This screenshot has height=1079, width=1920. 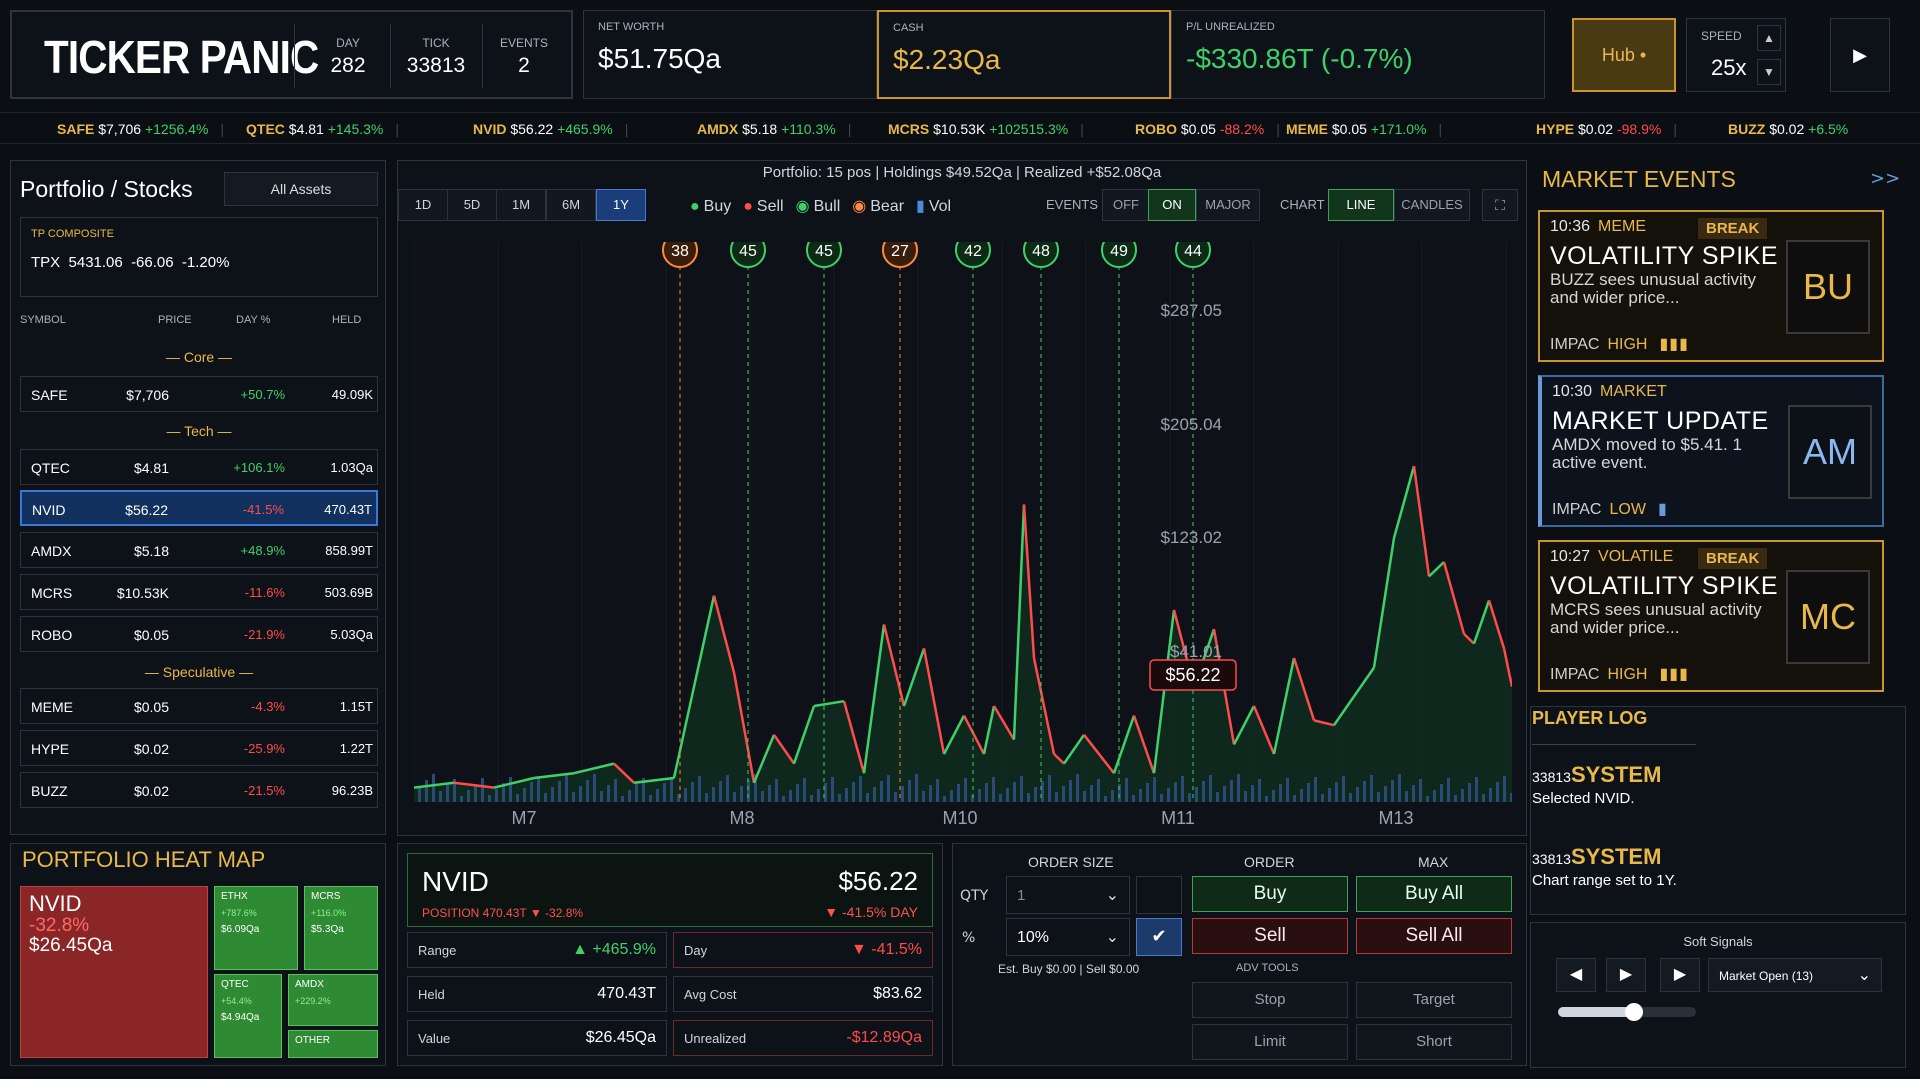 What do you see at coordinates (770, 206) in the screenshot?
I see `legend-sell: Sell` at bounding box center [770, 206].